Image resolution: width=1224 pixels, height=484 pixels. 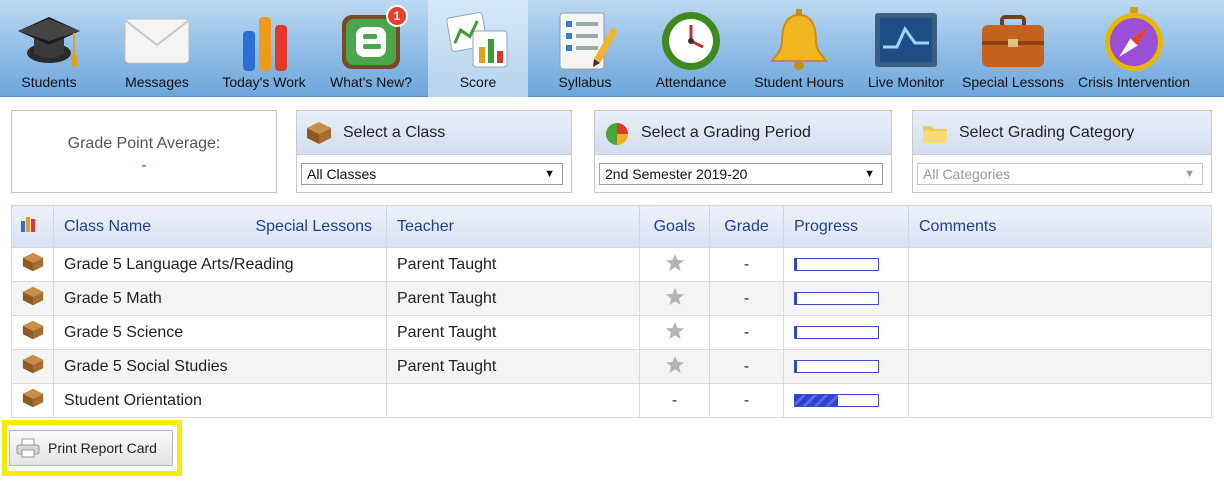 What do you see at coordinates (220, 332) in the screenshot?
I see `class-name-cell: Grade 5 Science` at bounding box center [220, 332].